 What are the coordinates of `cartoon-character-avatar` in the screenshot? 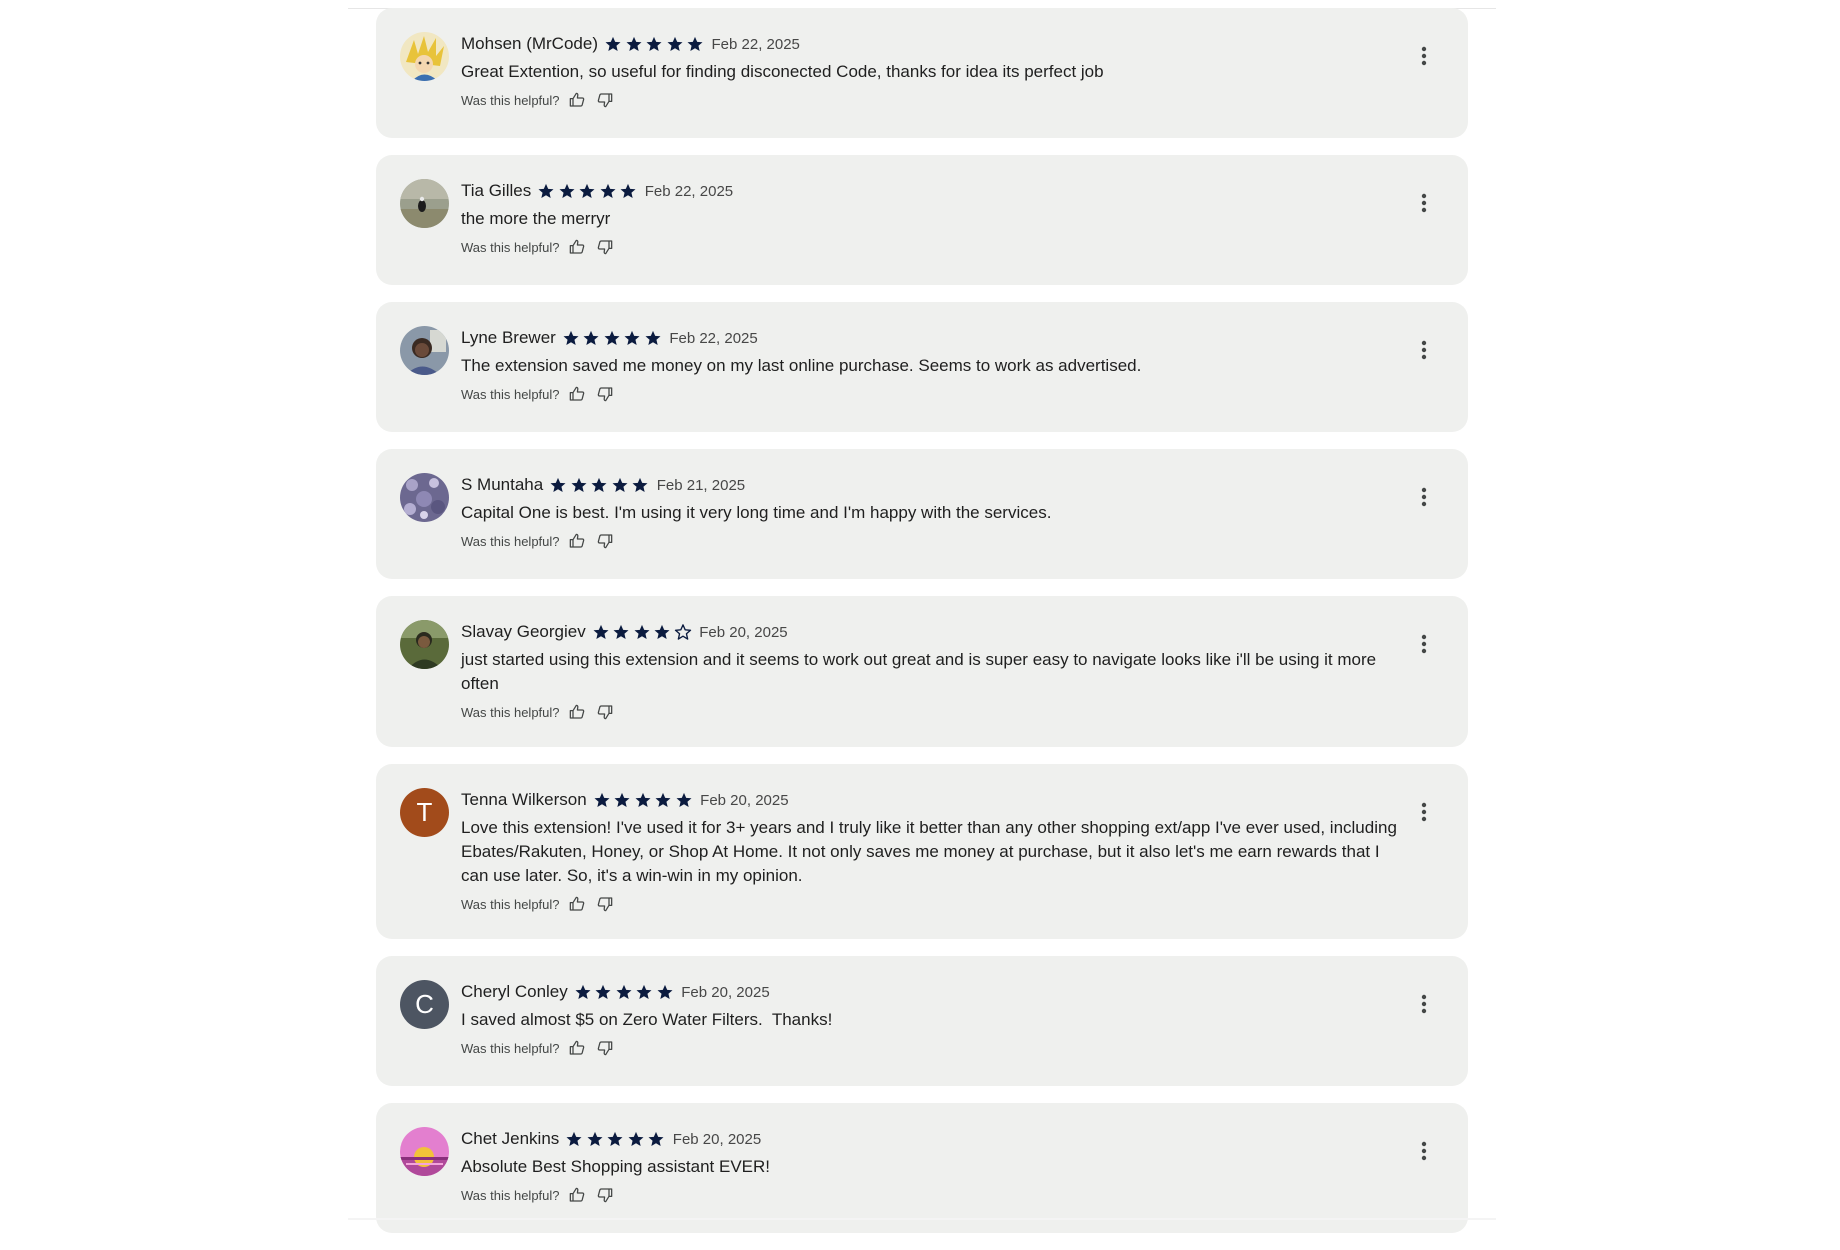 It's located at (424, 56).